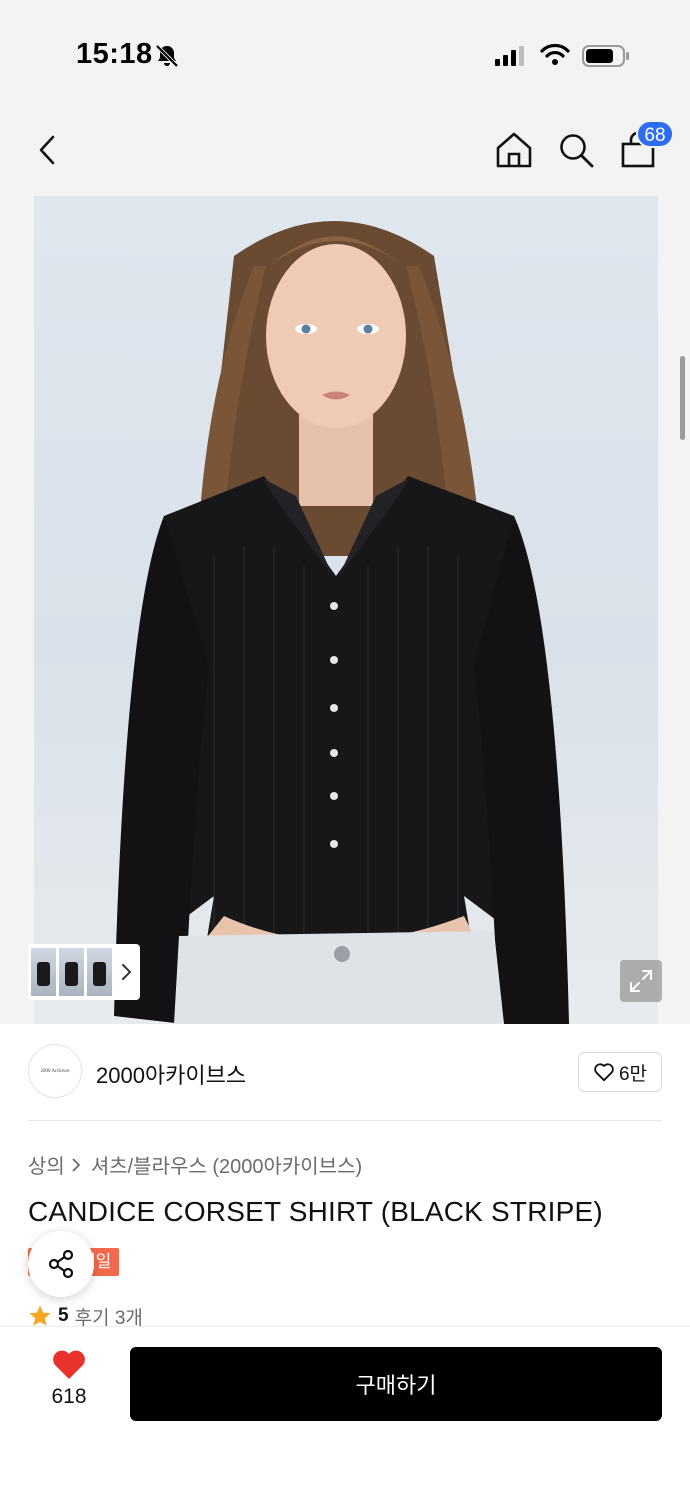  What do you see at coordinates (63, 1315) in the screenshot?
I see `rating-score: 5` at bounding box center [63, 1315].